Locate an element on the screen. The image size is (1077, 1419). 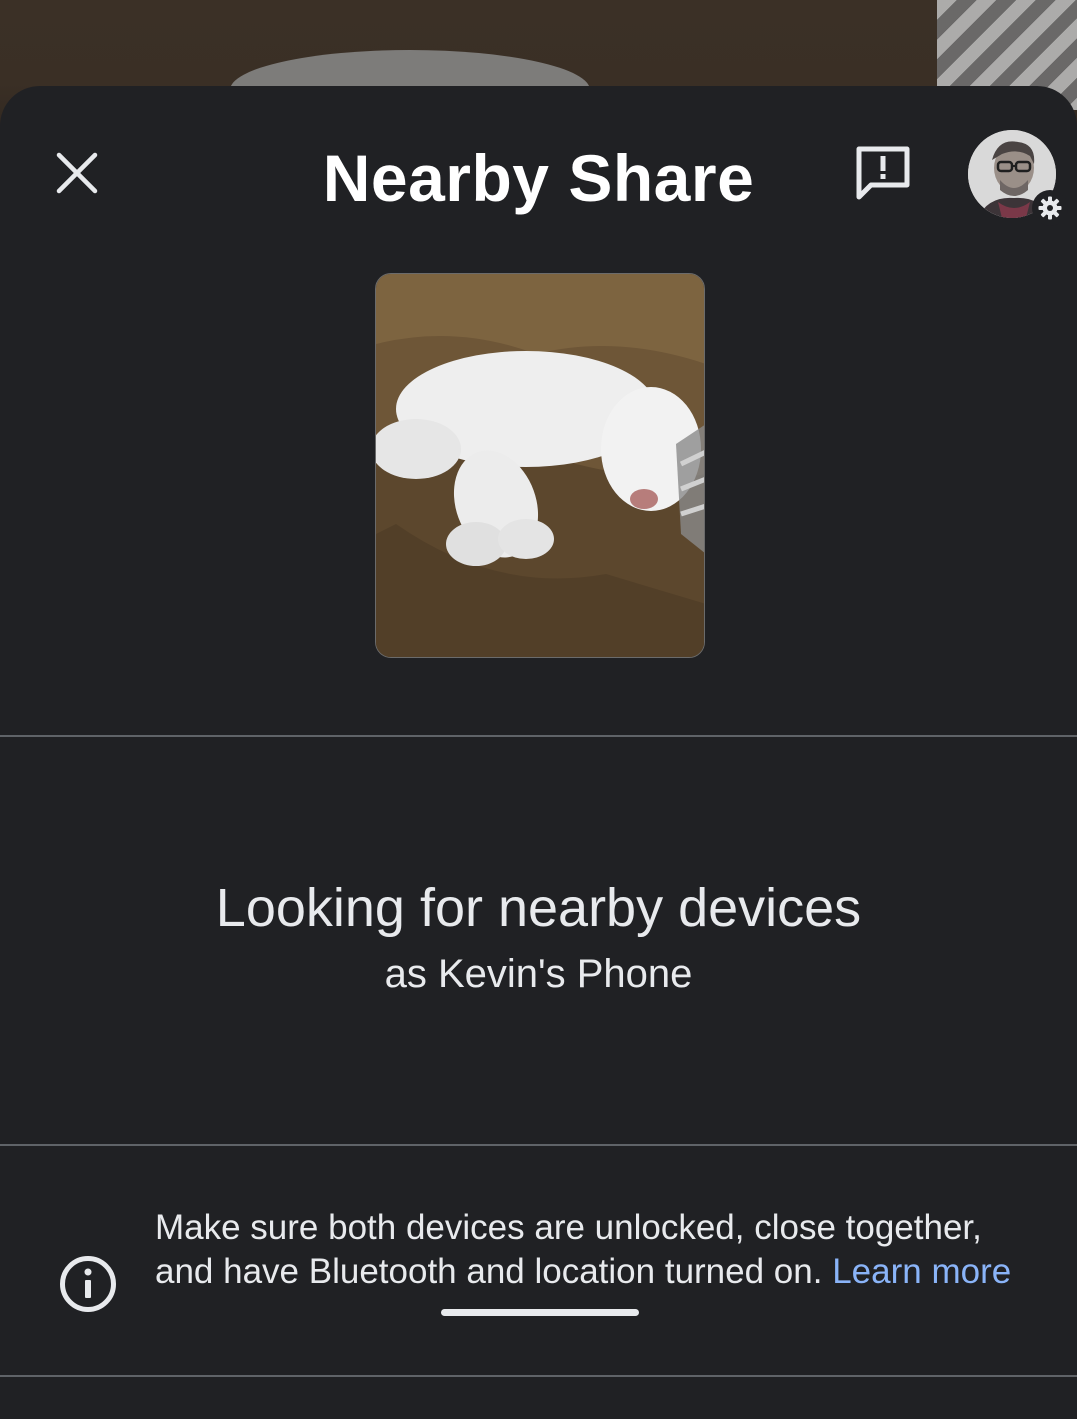
page-title-text: Nearby Share is located at coordinates (538, 178).